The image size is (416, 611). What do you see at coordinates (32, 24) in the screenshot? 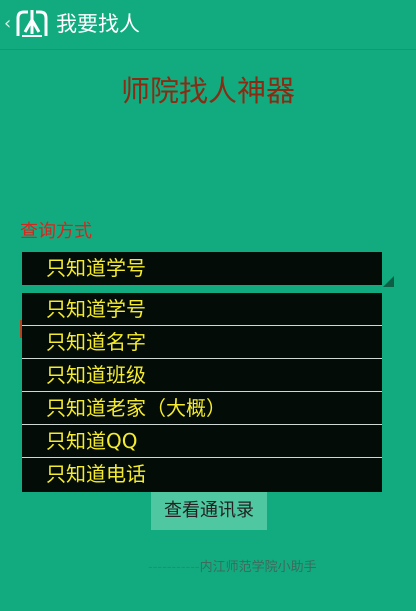
I see `nei-logo-icon` at bounding box center [32, 24].